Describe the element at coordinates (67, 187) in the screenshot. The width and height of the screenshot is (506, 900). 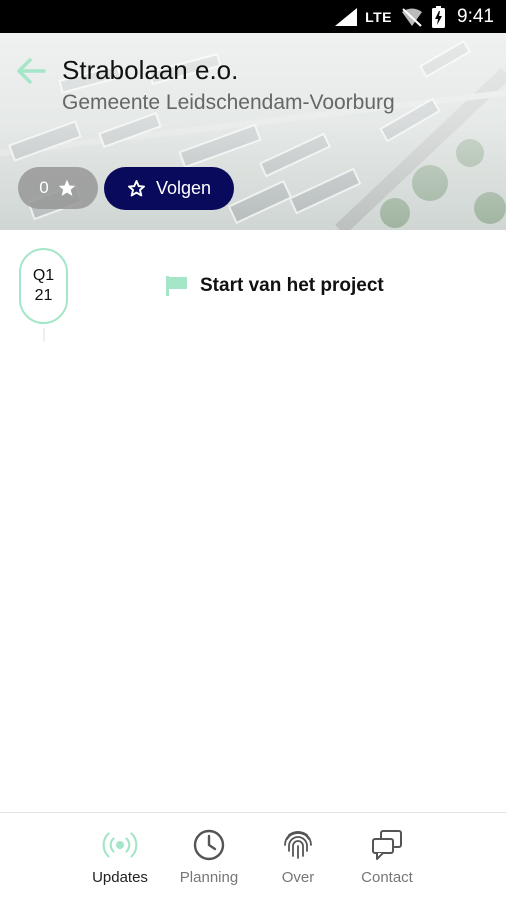
I see `star-filled-icon` at that location.